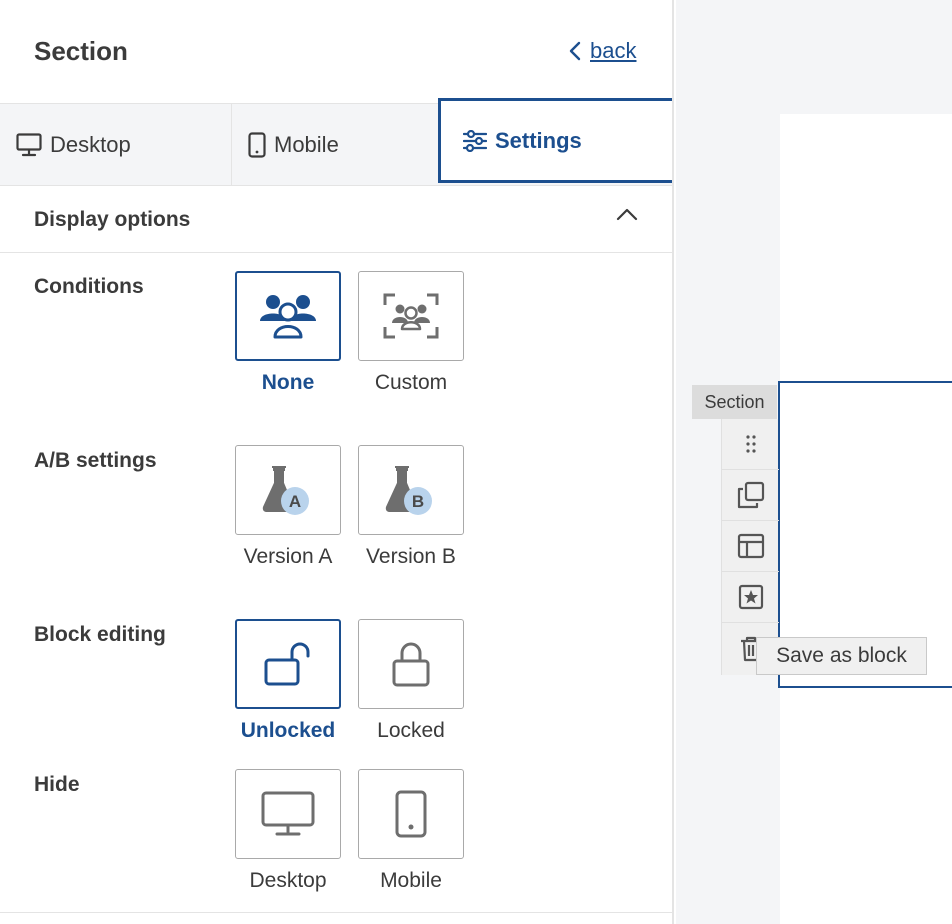  What do you see at coordinates (89, 286) in the screenshot?
I see `conditions-label: Conditions` at bounding box center [89, 286].